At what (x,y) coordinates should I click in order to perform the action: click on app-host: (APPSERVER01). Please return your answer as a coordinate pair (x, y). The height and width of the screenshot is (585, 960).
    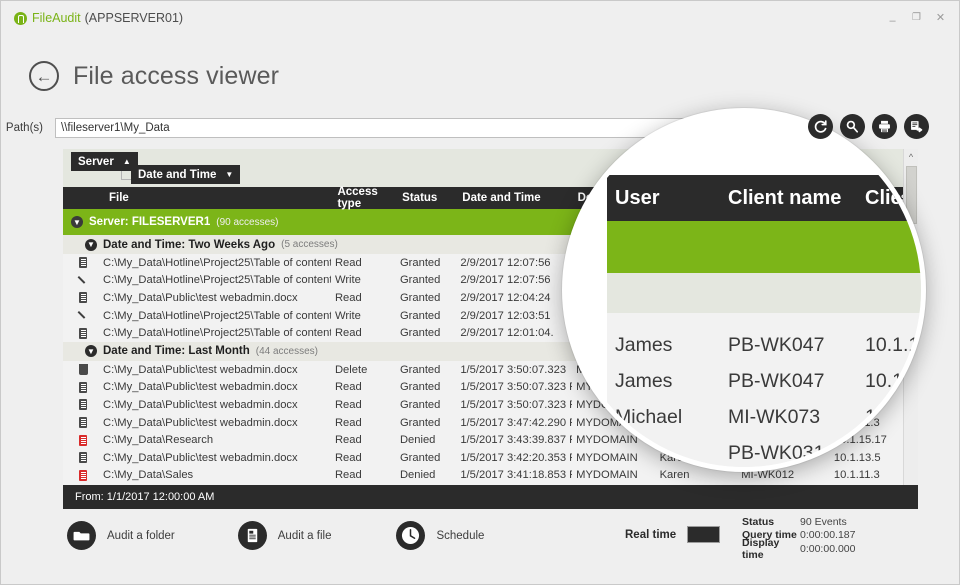
    Looking at the image, I should click on (134, 18).